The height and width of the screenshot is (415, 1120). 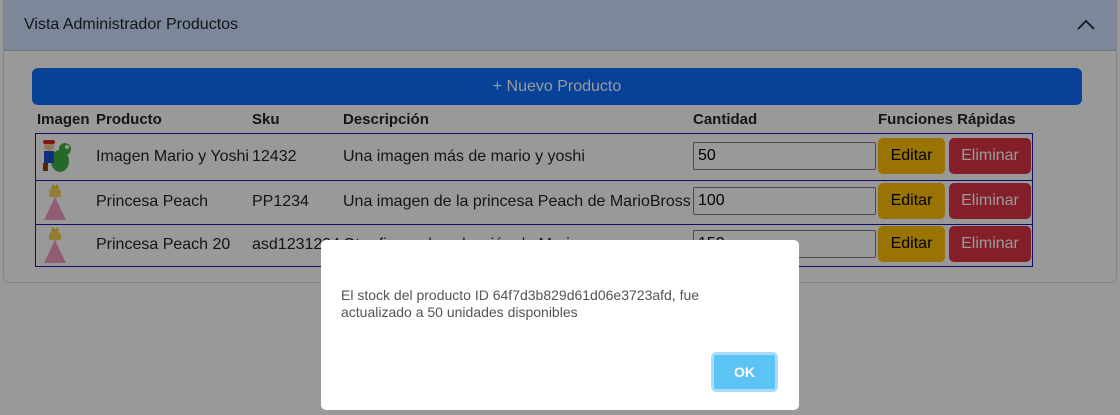 I want to click on ok-button: OK, so click(x=744, y=372).